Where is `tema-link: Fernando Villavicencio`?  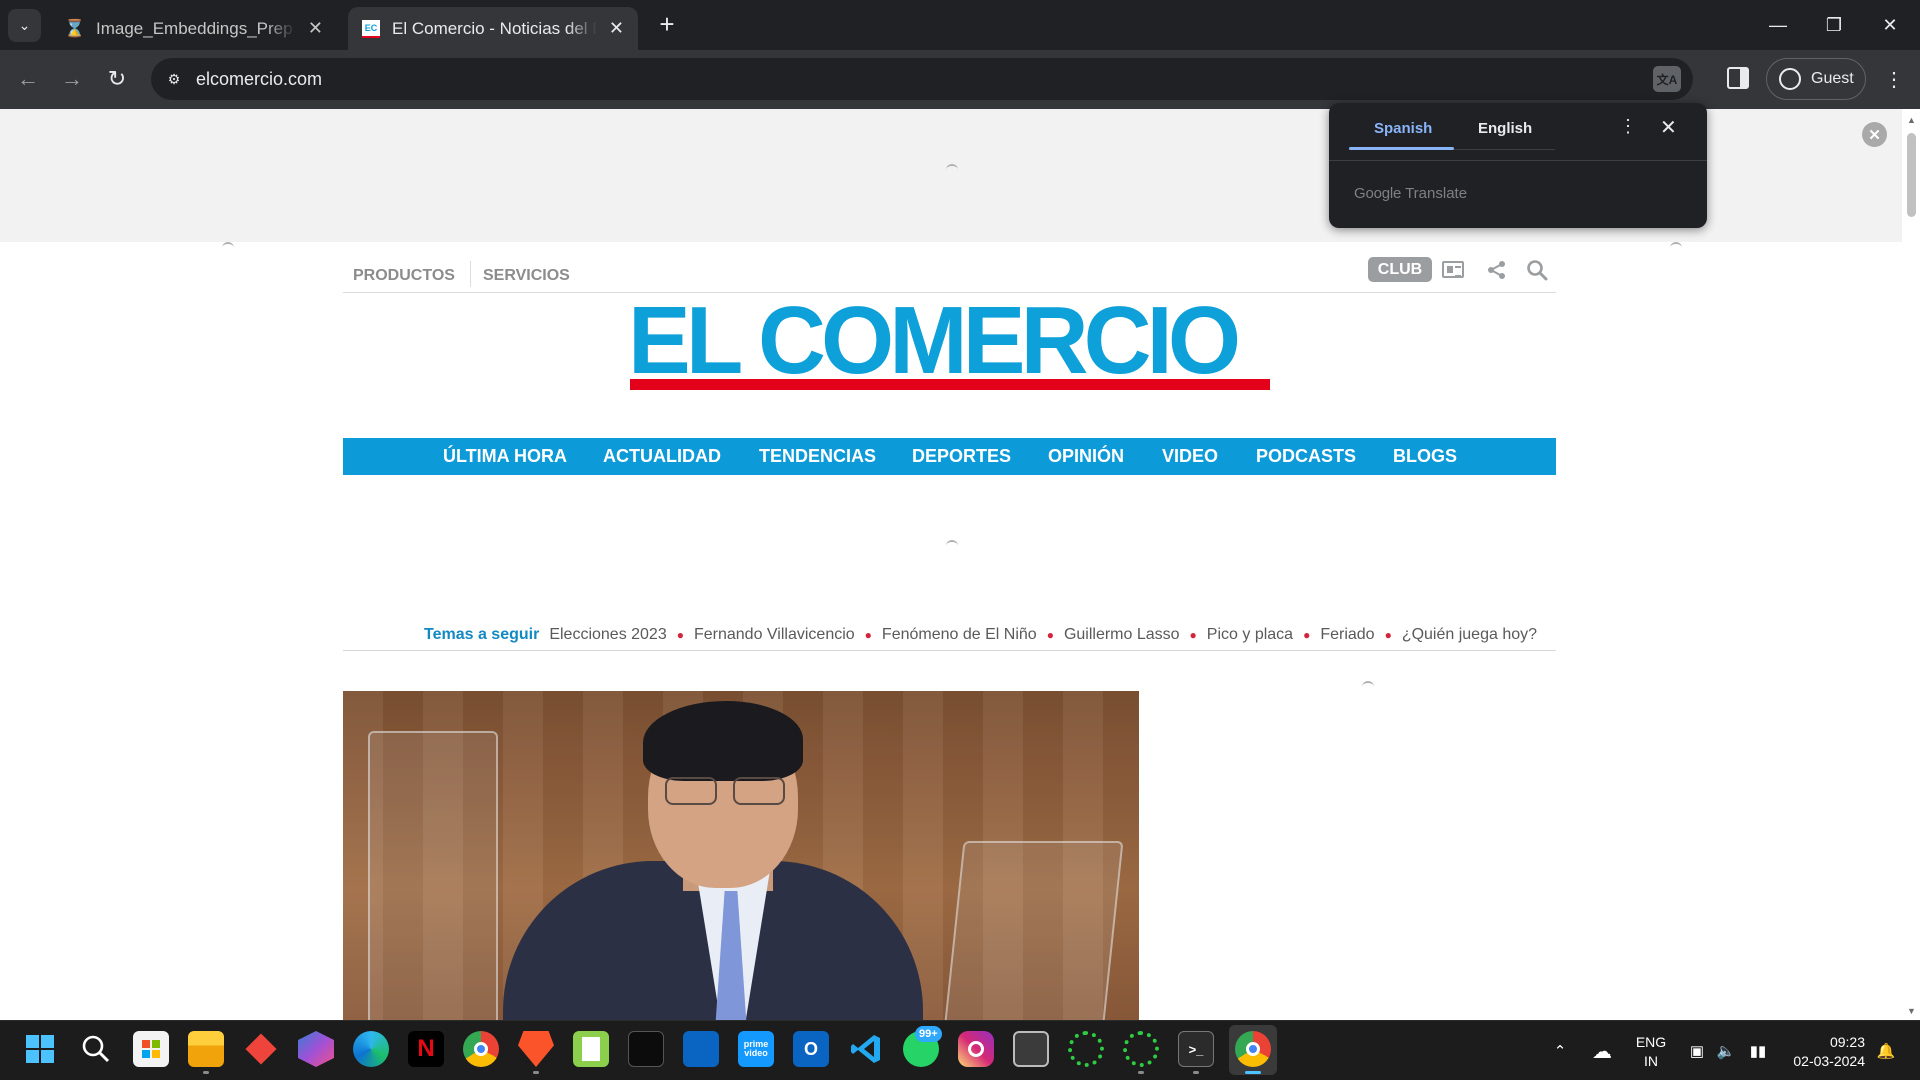 tema-link: Fernando Villavicencio is located at coordinates (774, 635).